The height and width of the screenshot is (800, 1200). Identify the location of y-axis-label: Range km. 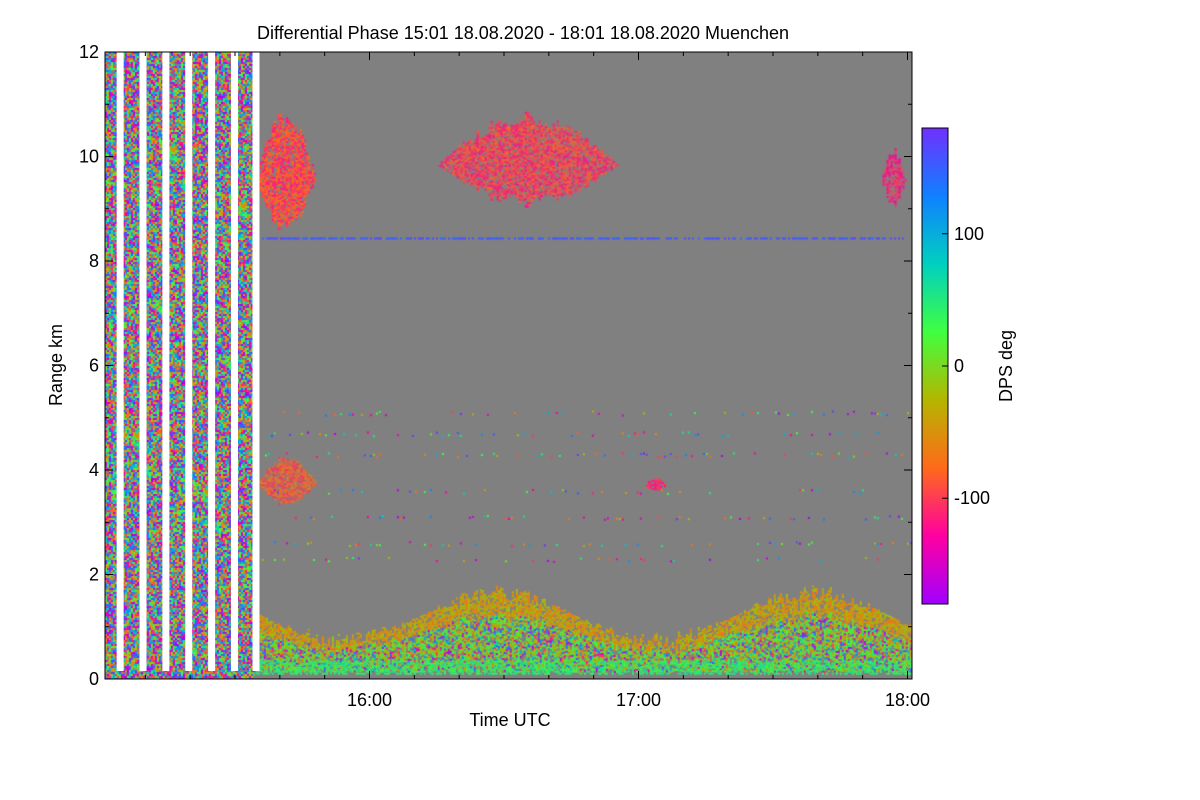
(56, 365).